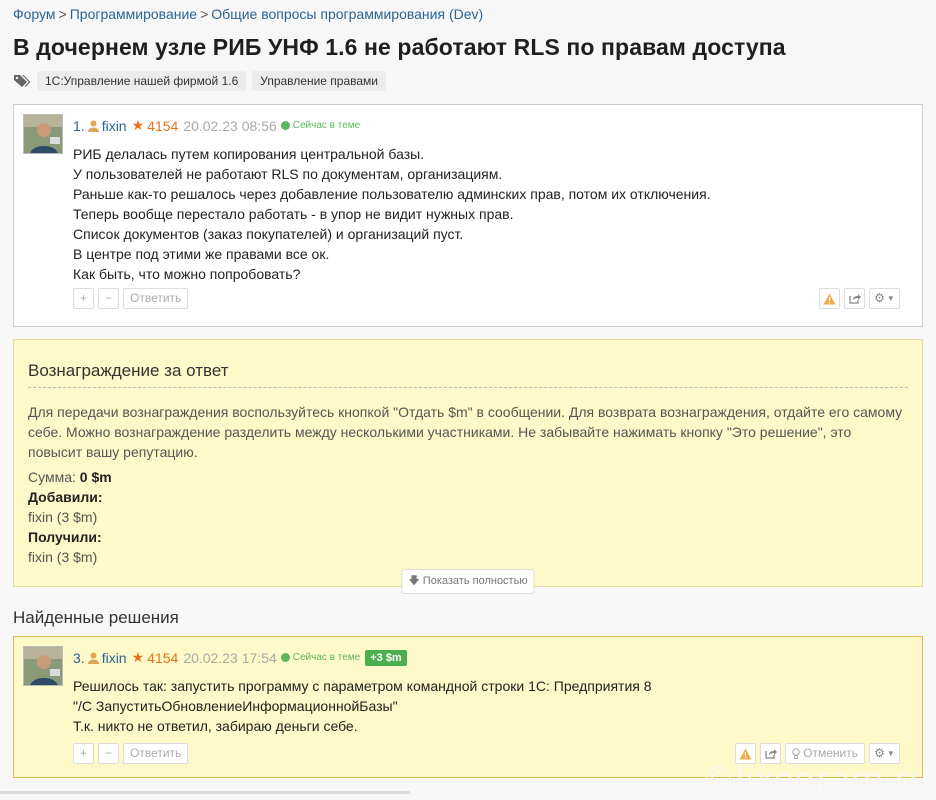  What do you see at coordinates (65, 497) in the screenshot?
I see `reward-added-label-text: Добавили:` at bounding box center [65, 497].